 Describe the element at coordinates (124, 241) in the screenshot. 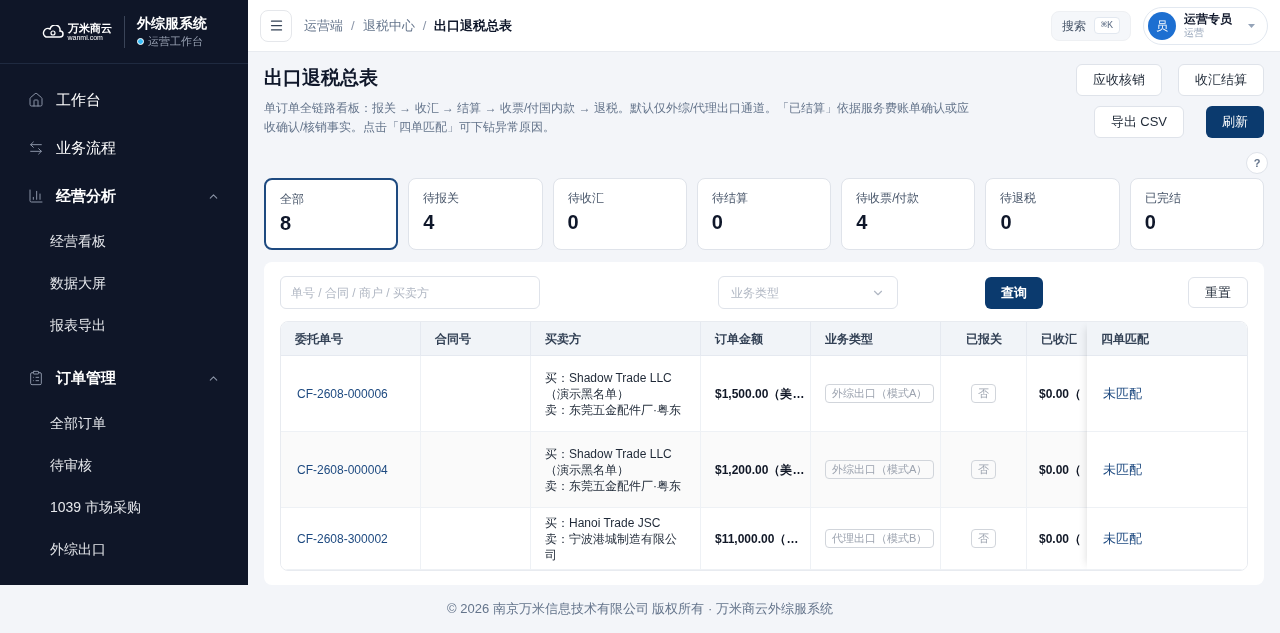

I see `sidebar-subitem: 经营看板` at that location.